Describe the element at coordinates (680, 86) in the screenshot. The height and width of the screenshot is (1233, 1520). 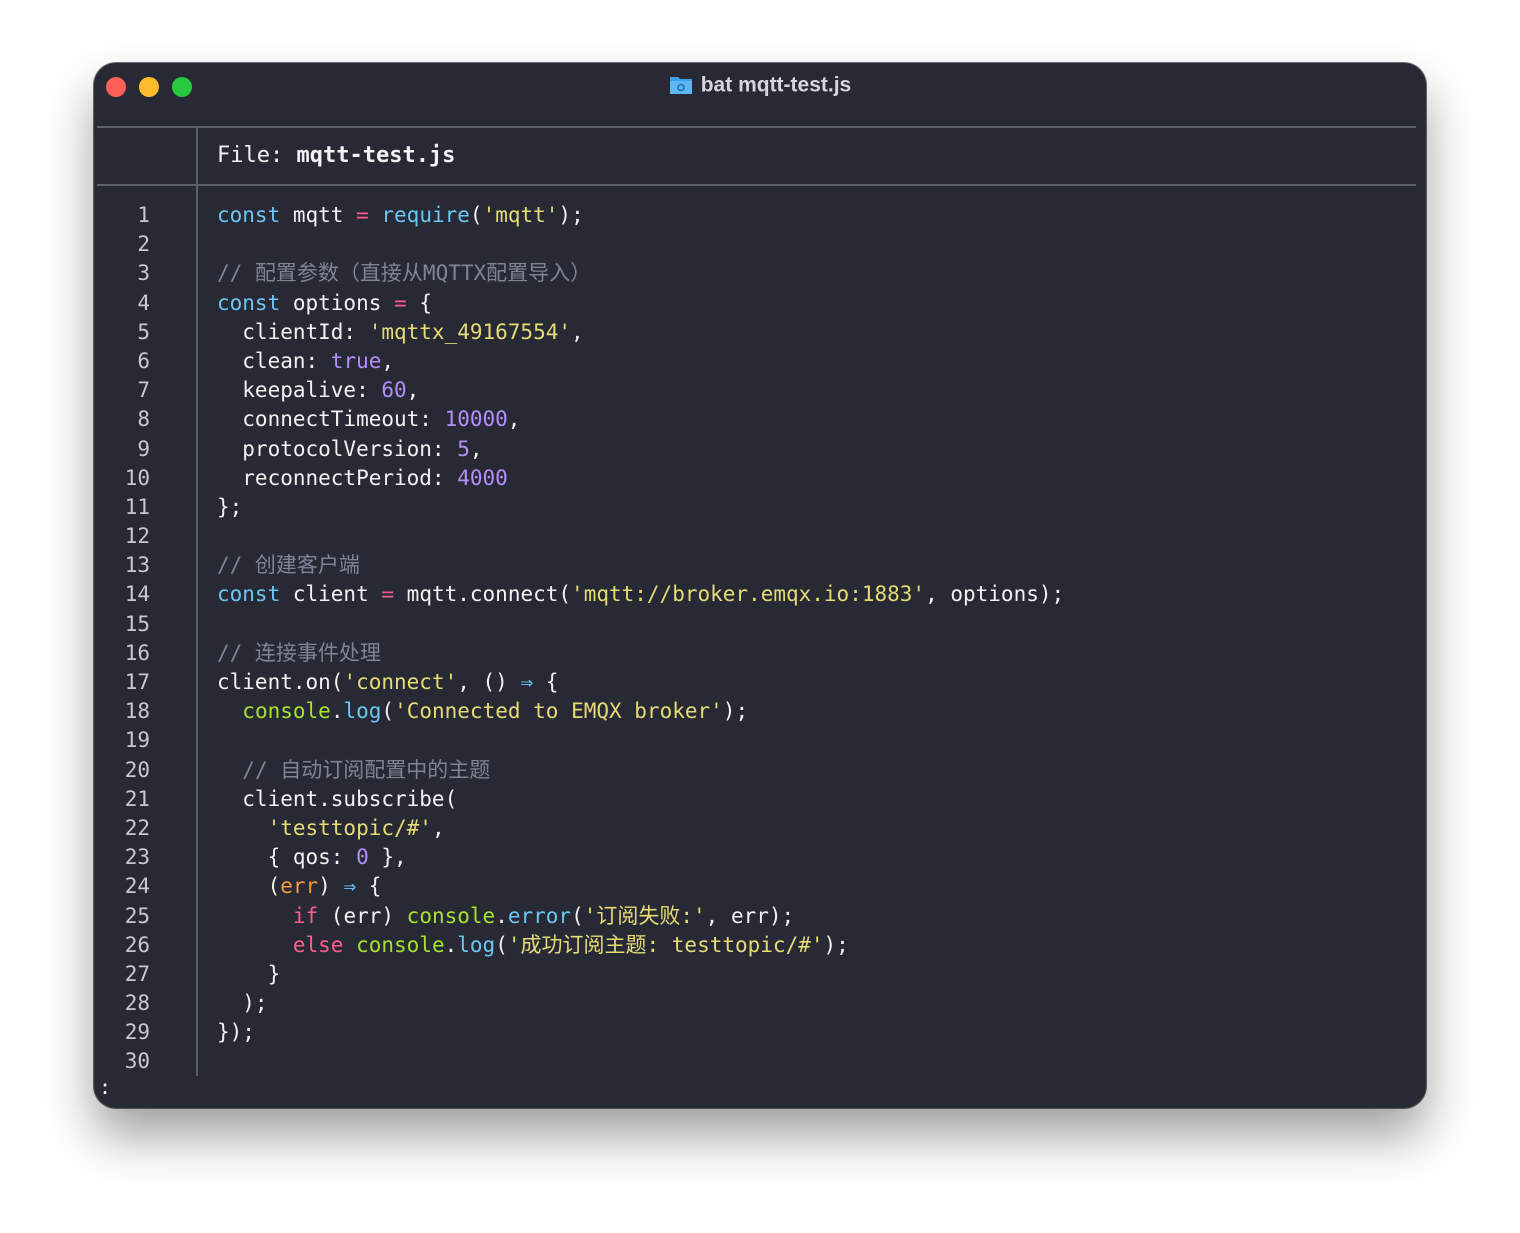
I see `folder-icon` at that location.